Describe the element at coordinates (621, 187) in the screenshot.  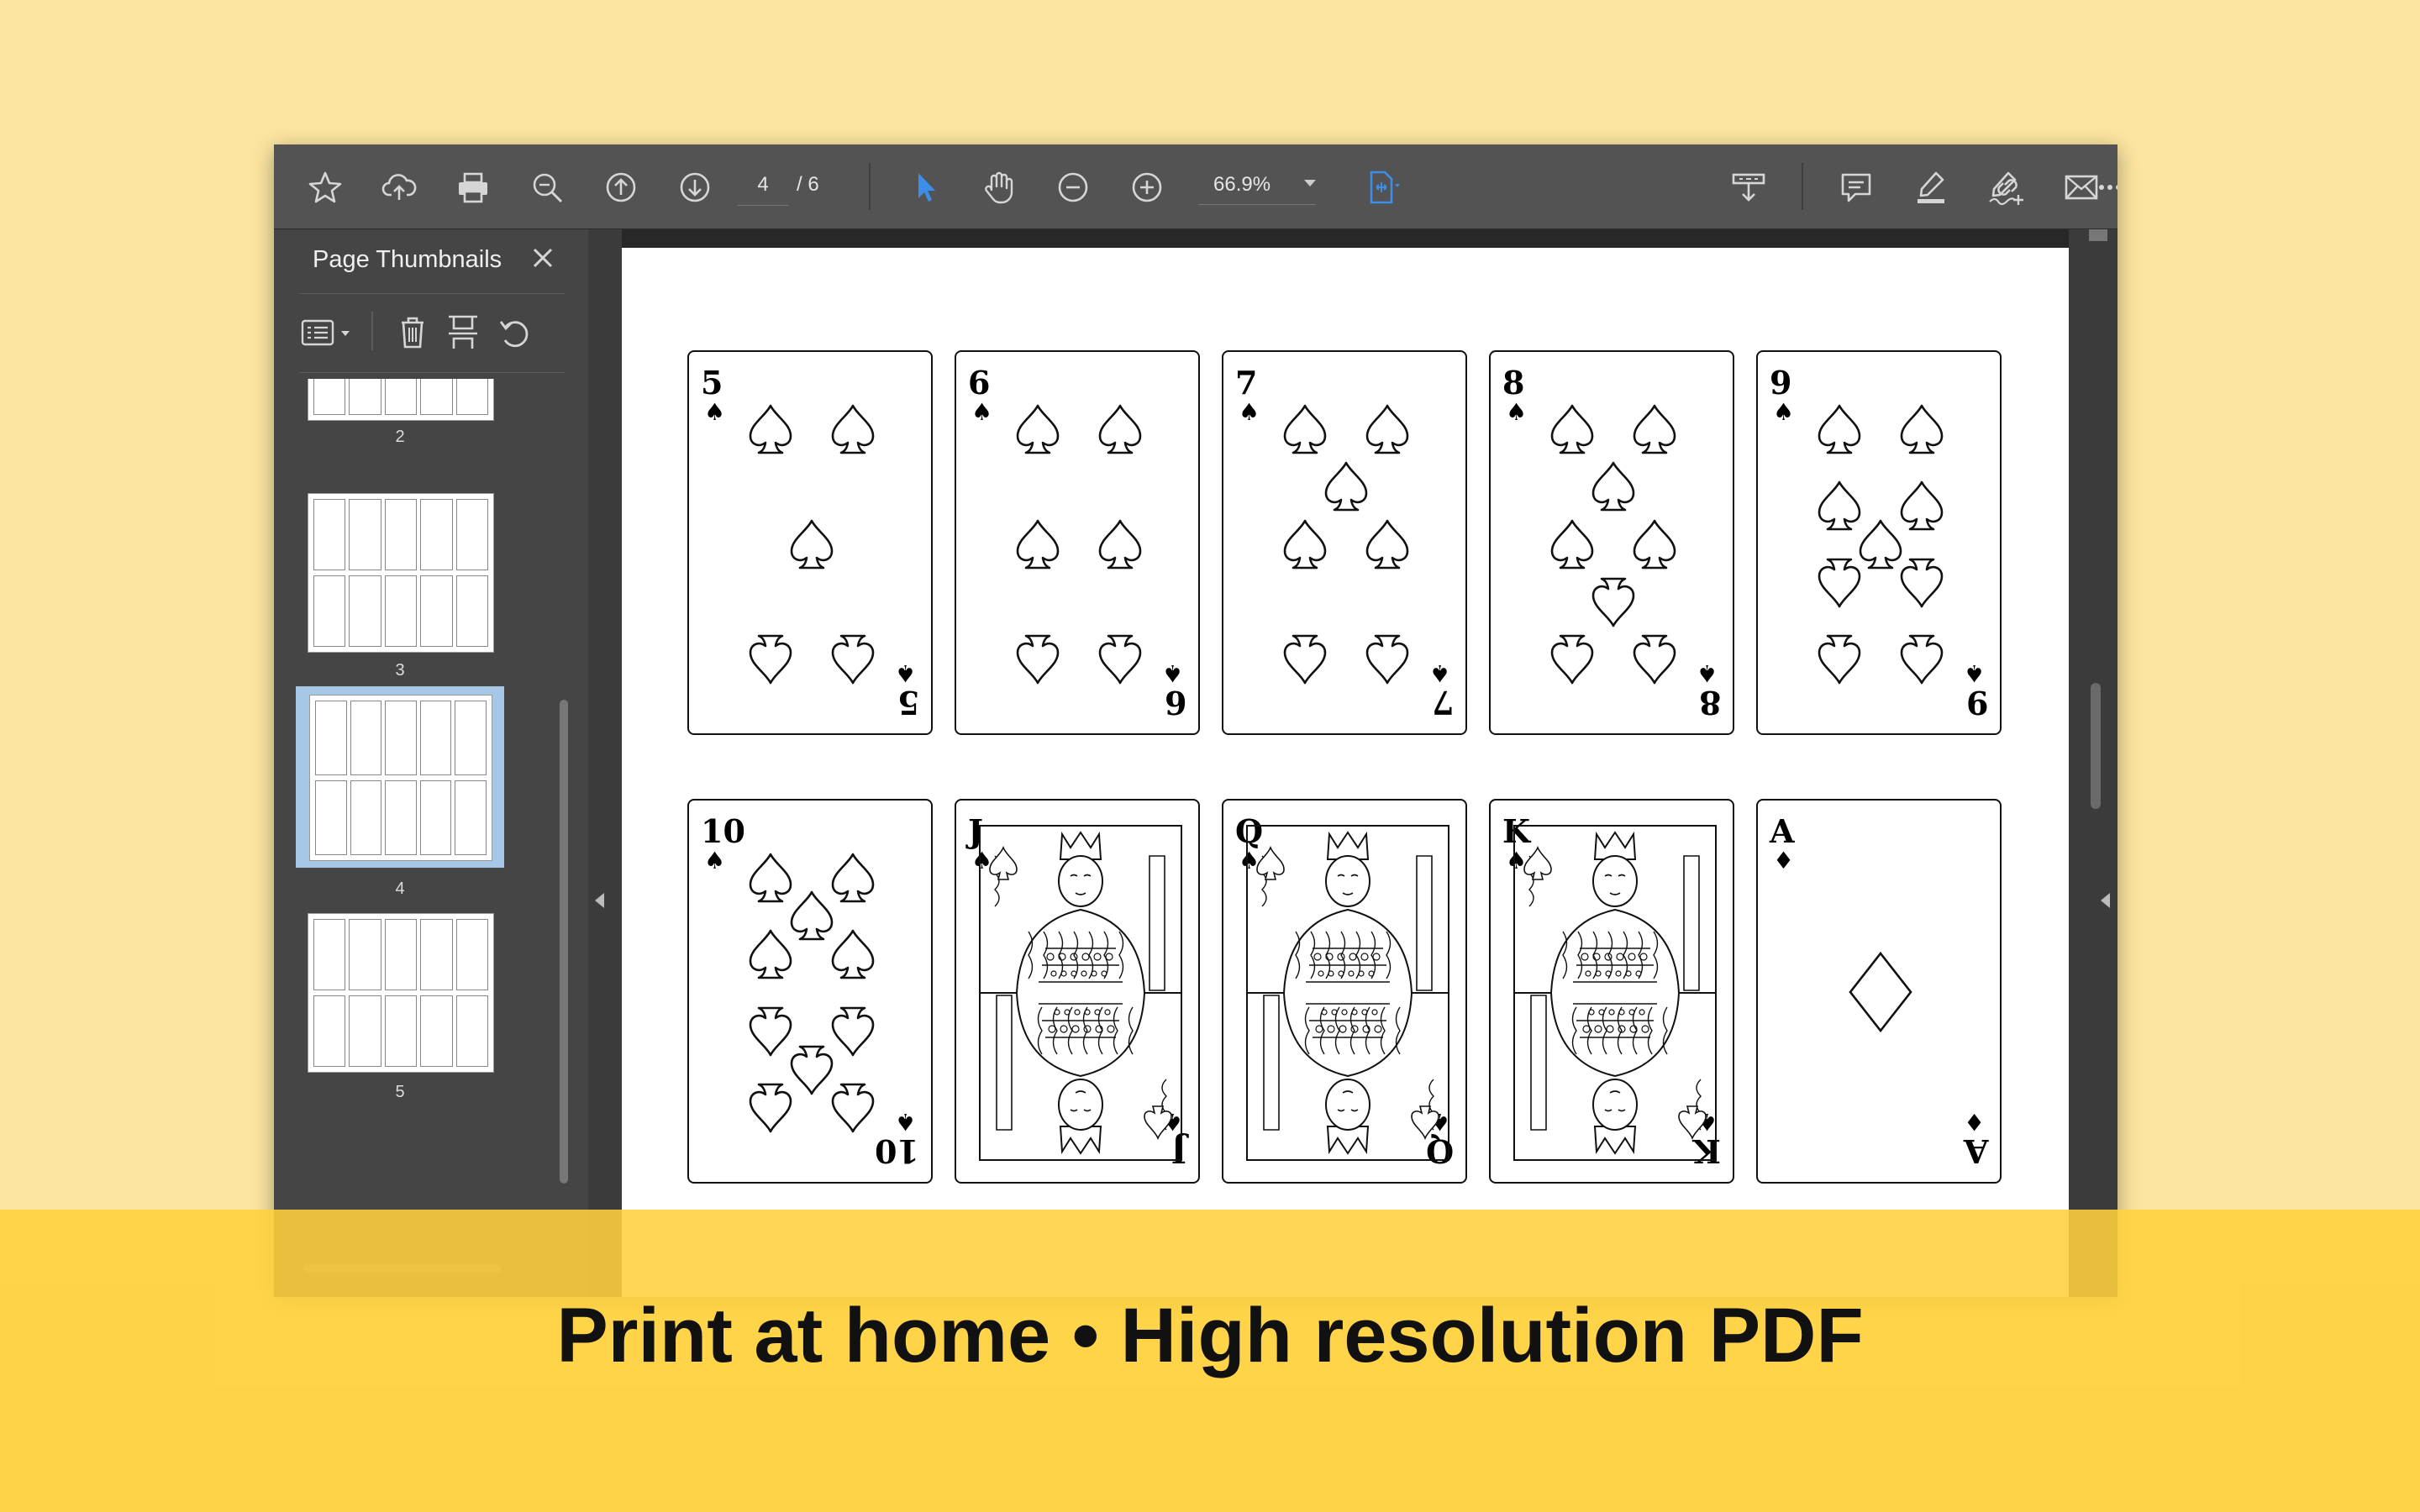
I see `page-up-icon` at that location.